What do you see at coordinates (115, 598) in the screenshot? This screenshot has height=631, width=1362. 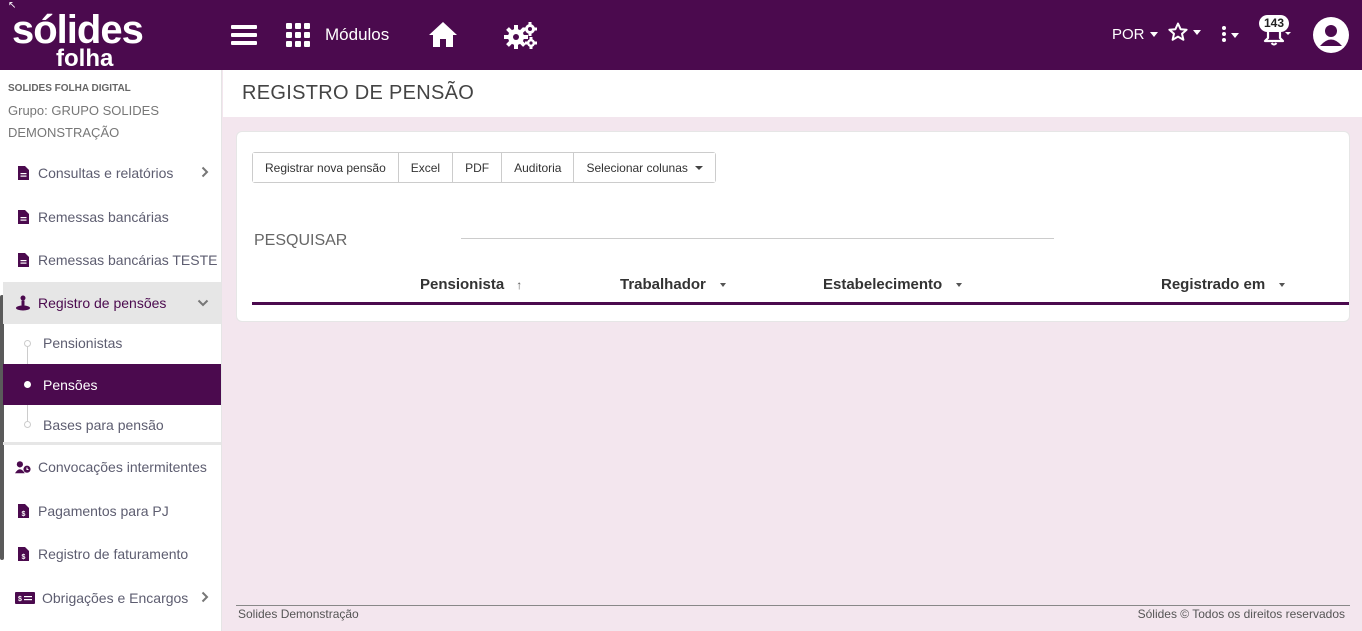 I see `sidebar-item-label: Obrigações e Encargos` at bounding box center [115, 598].